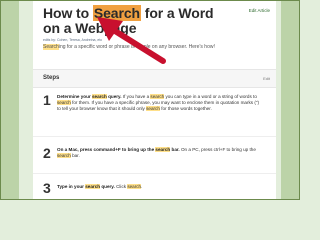 This screenshot has width=320, height=240. I want to click on steps-heading: Steps, so click(51, 78).